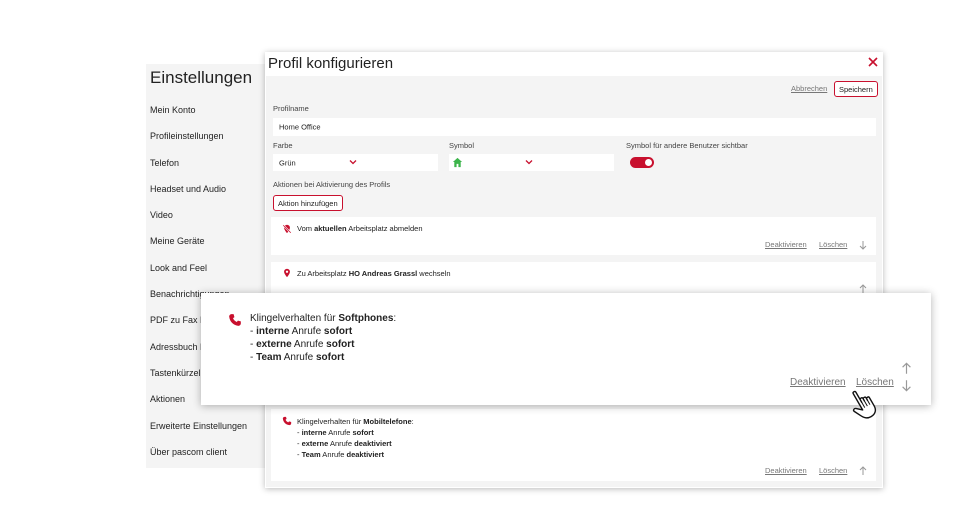  What do you see at coordinates (198, 117) in the screenshot?
I see `settings-item-mein-konto: Mein Konto` at bounding box center [198, 117].